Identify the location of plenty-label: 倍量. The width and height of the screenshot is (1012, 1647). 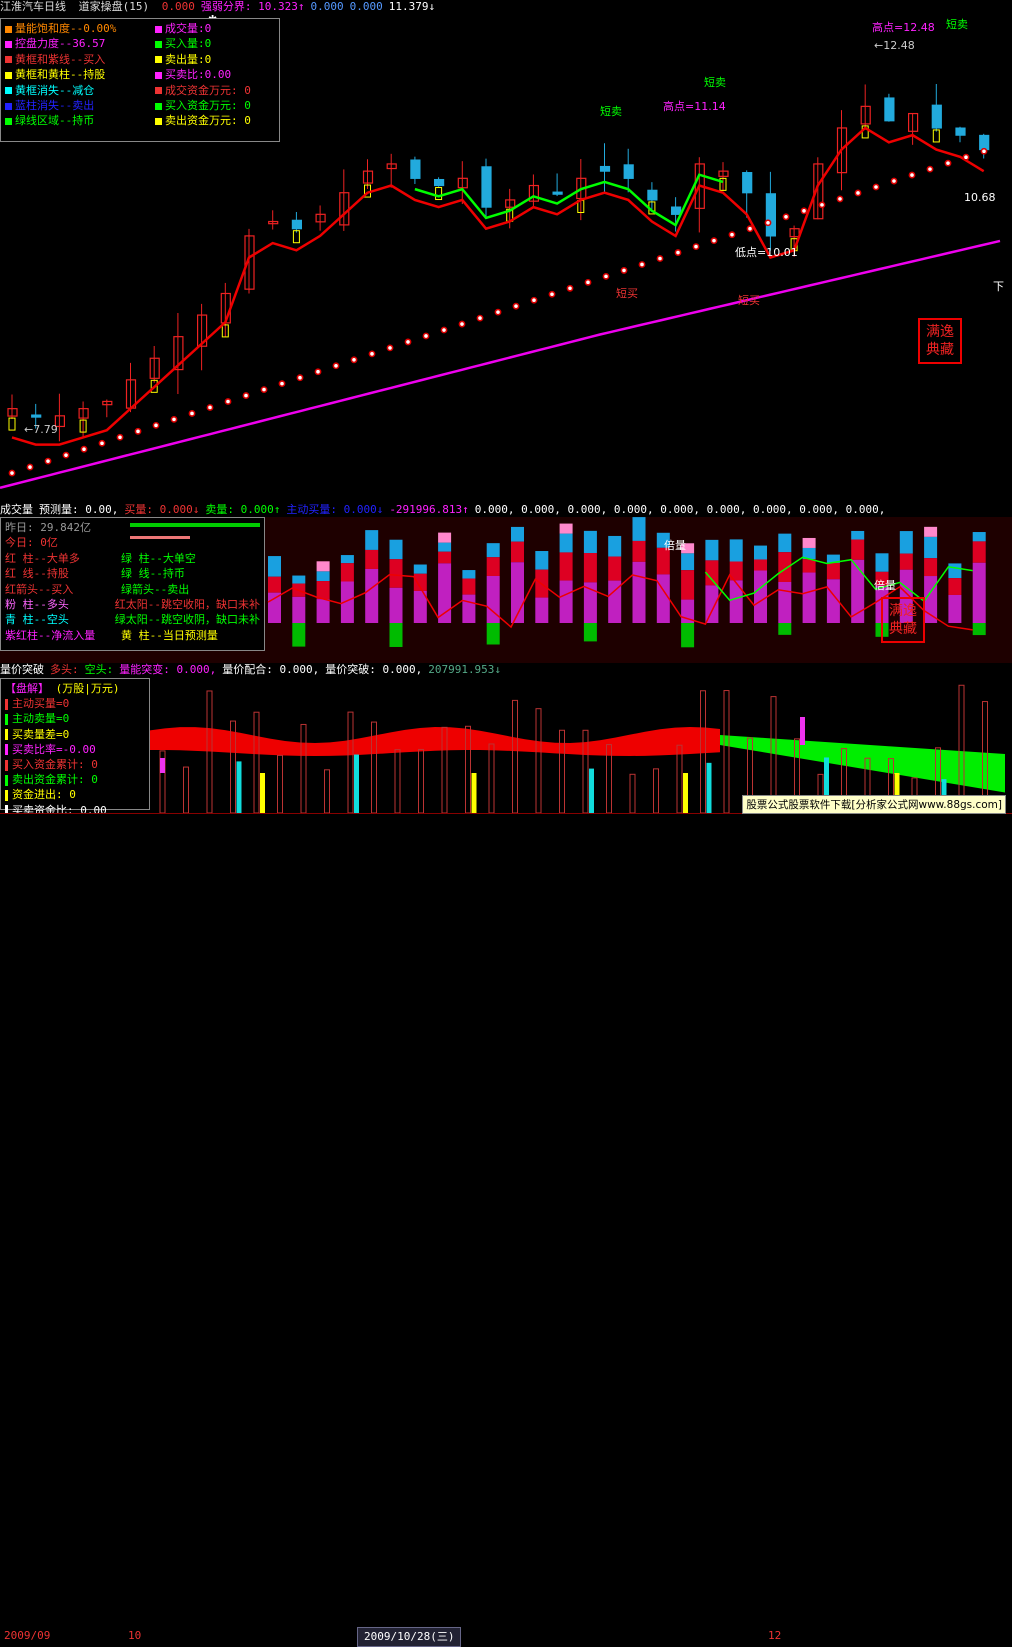
(885, 585).